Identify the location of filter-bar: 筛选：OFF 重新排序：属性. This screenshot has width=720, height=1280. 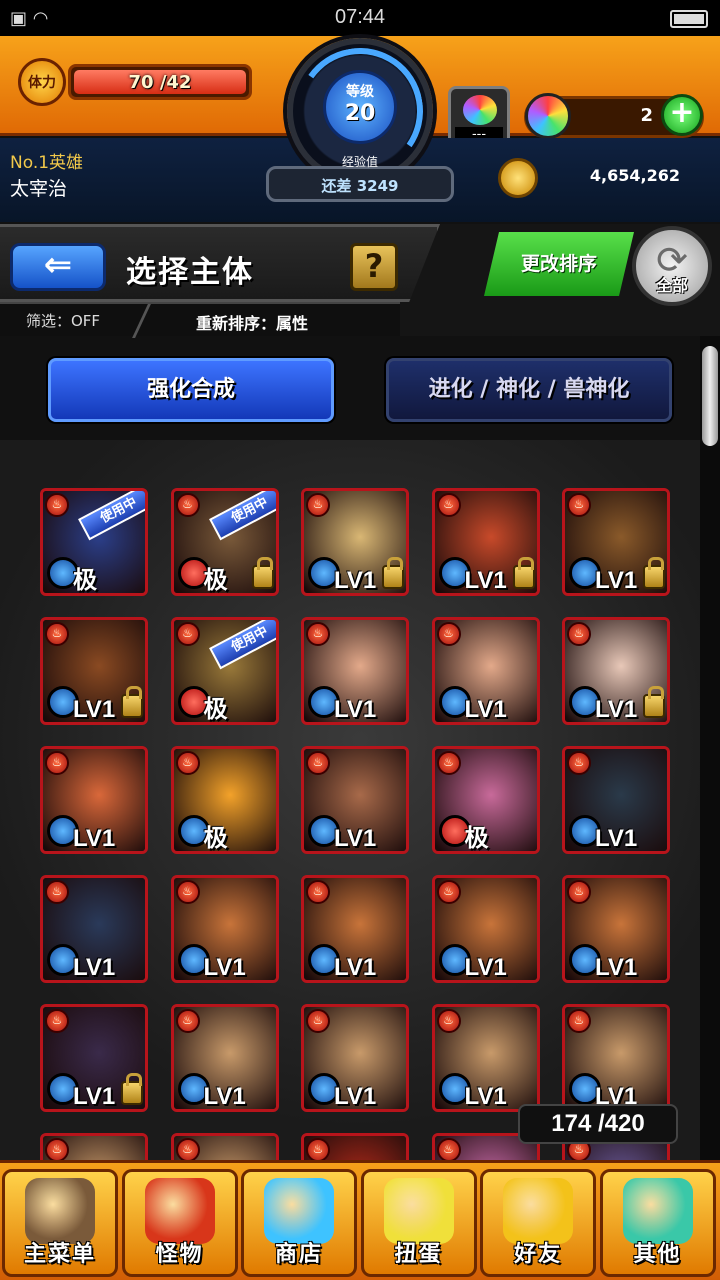
(200, 320).